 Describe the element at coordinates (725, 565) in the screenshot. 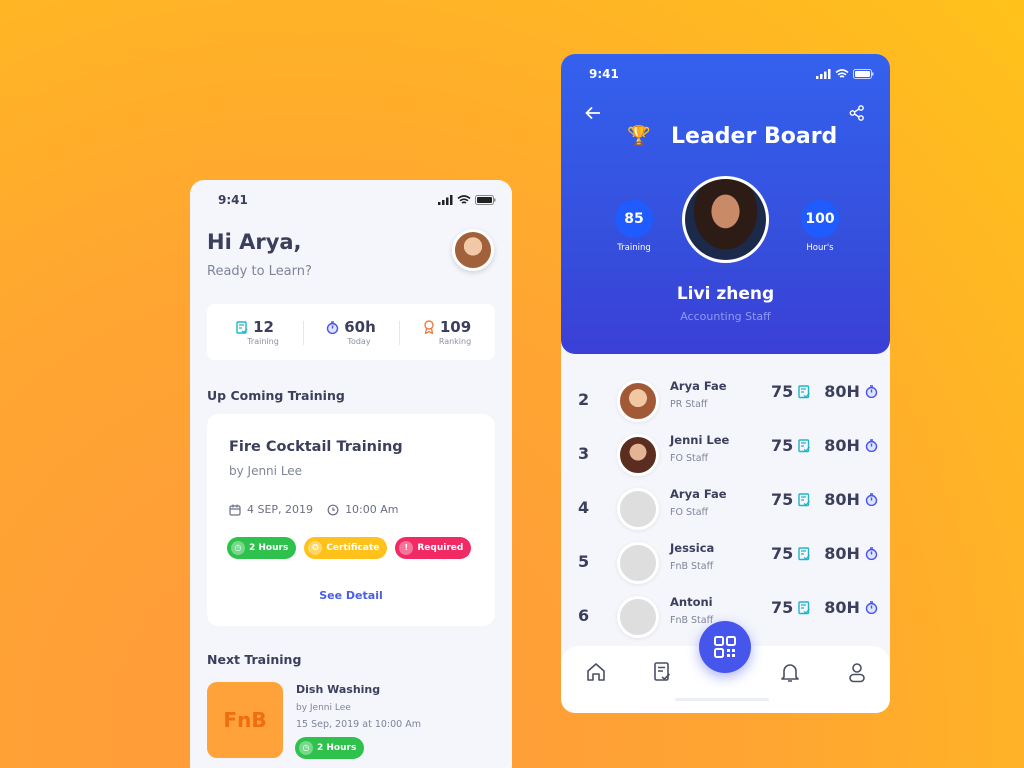

I see `leaderboard-row: 5 Jessica FnB Staff 75 80H` at that location.